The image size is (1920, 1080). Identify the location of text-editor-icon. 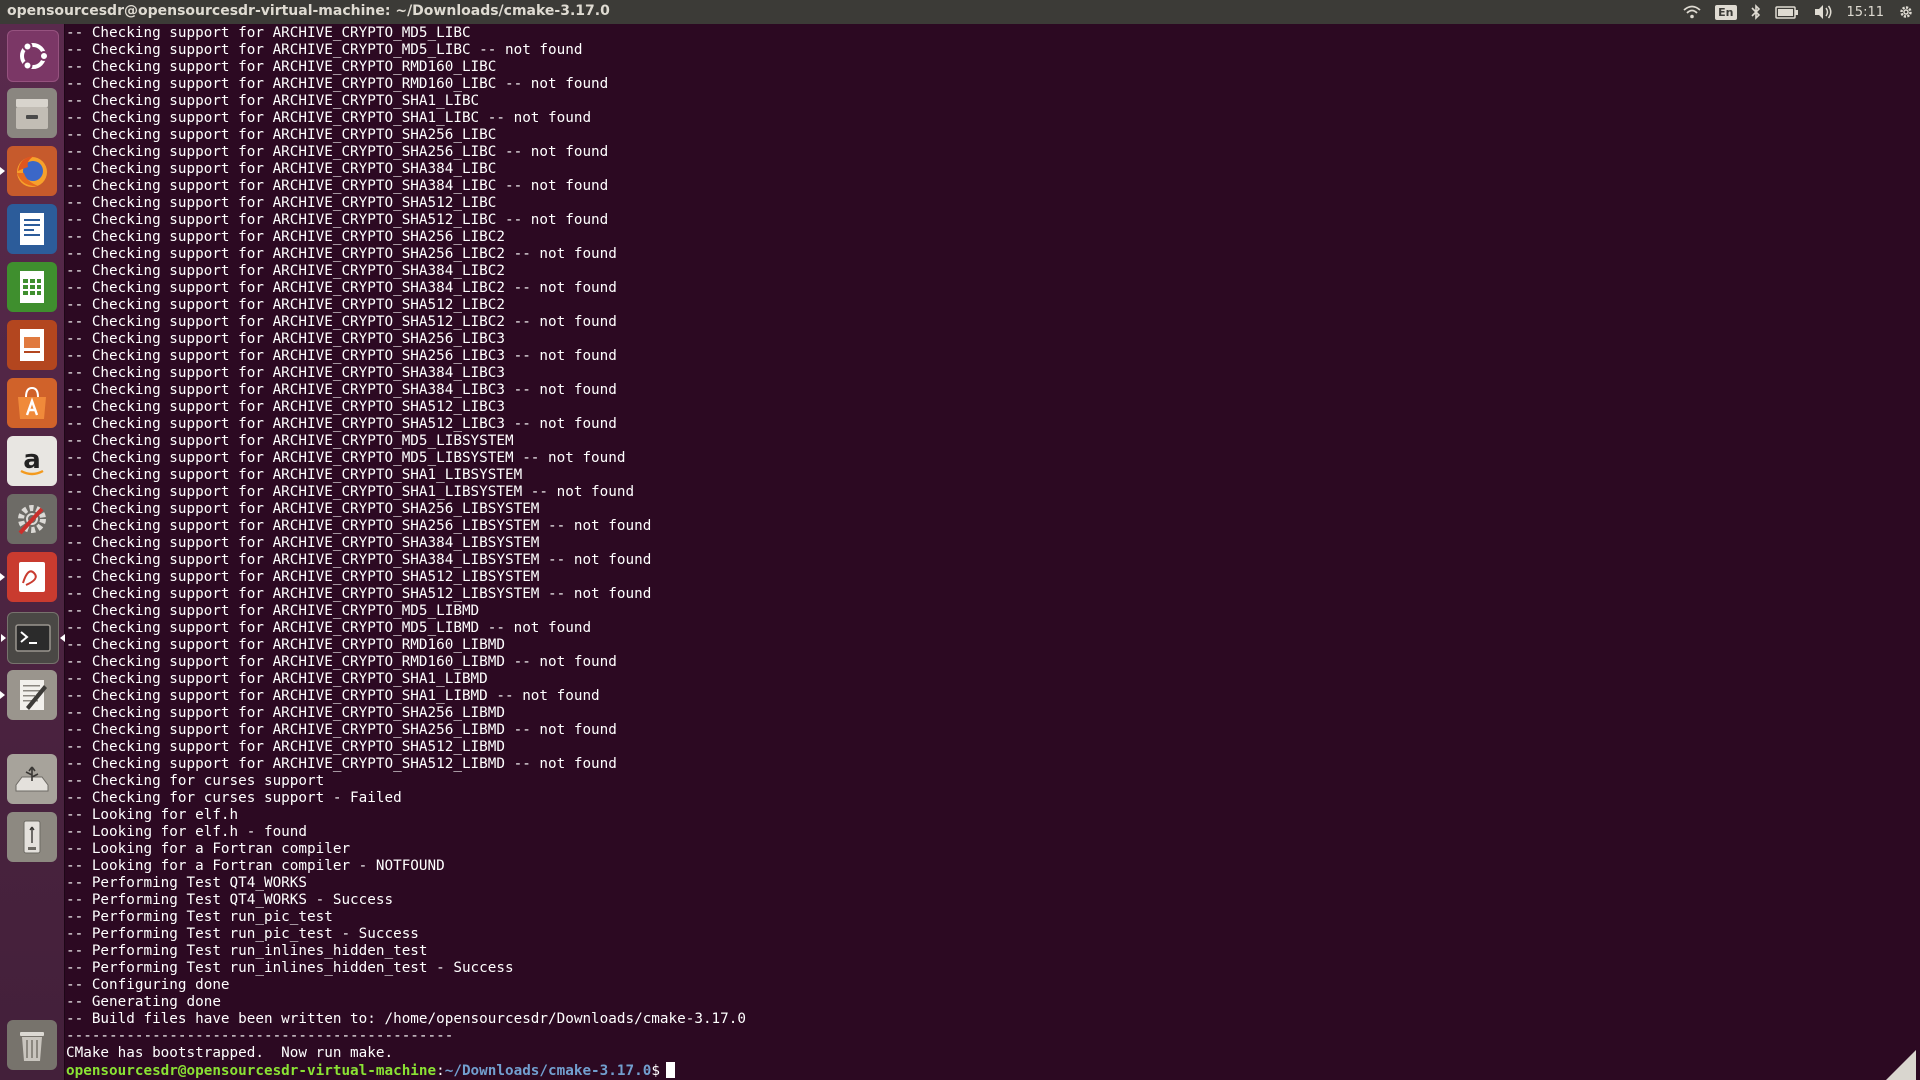
(32, 695).